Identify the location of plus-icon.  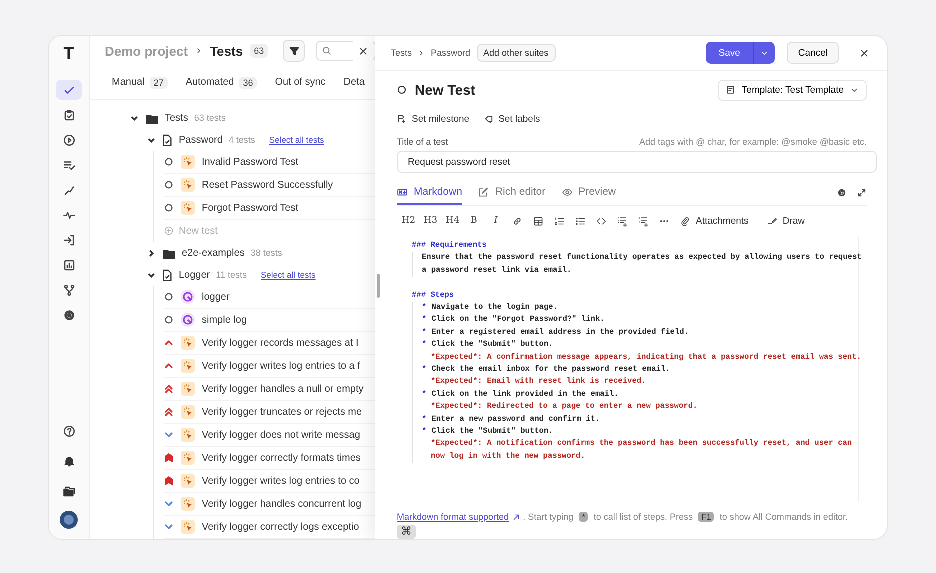
(169, 231).